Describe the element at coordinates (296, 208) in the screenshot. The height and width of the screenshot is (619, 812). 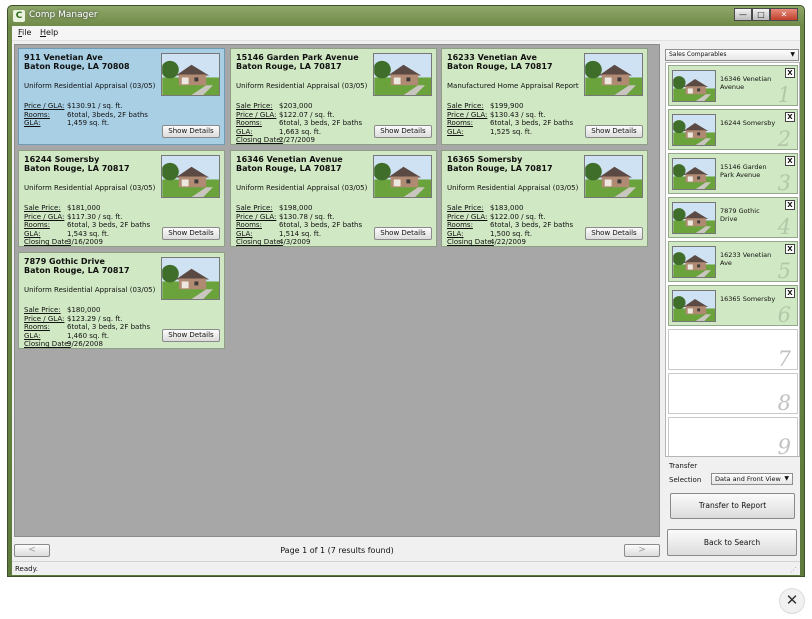
I see `fact-value: $198,000` at that location.